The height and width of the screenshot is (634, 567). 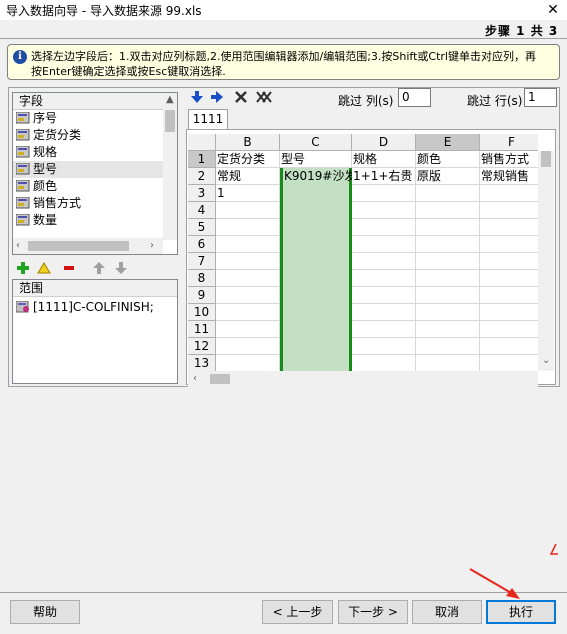 I want to click on arrow-right-icon, so click(x=217, y=99).